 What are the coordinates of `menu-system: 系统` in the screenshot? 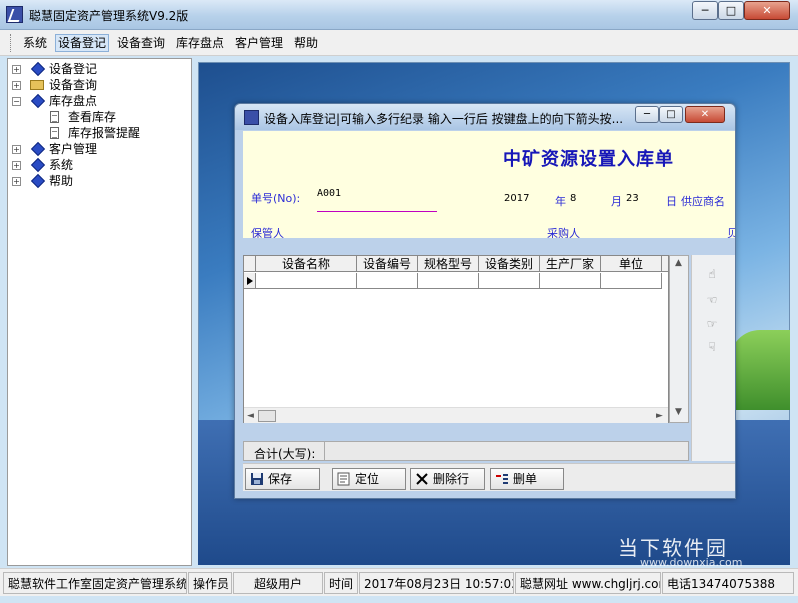 It's located at (35, 43).